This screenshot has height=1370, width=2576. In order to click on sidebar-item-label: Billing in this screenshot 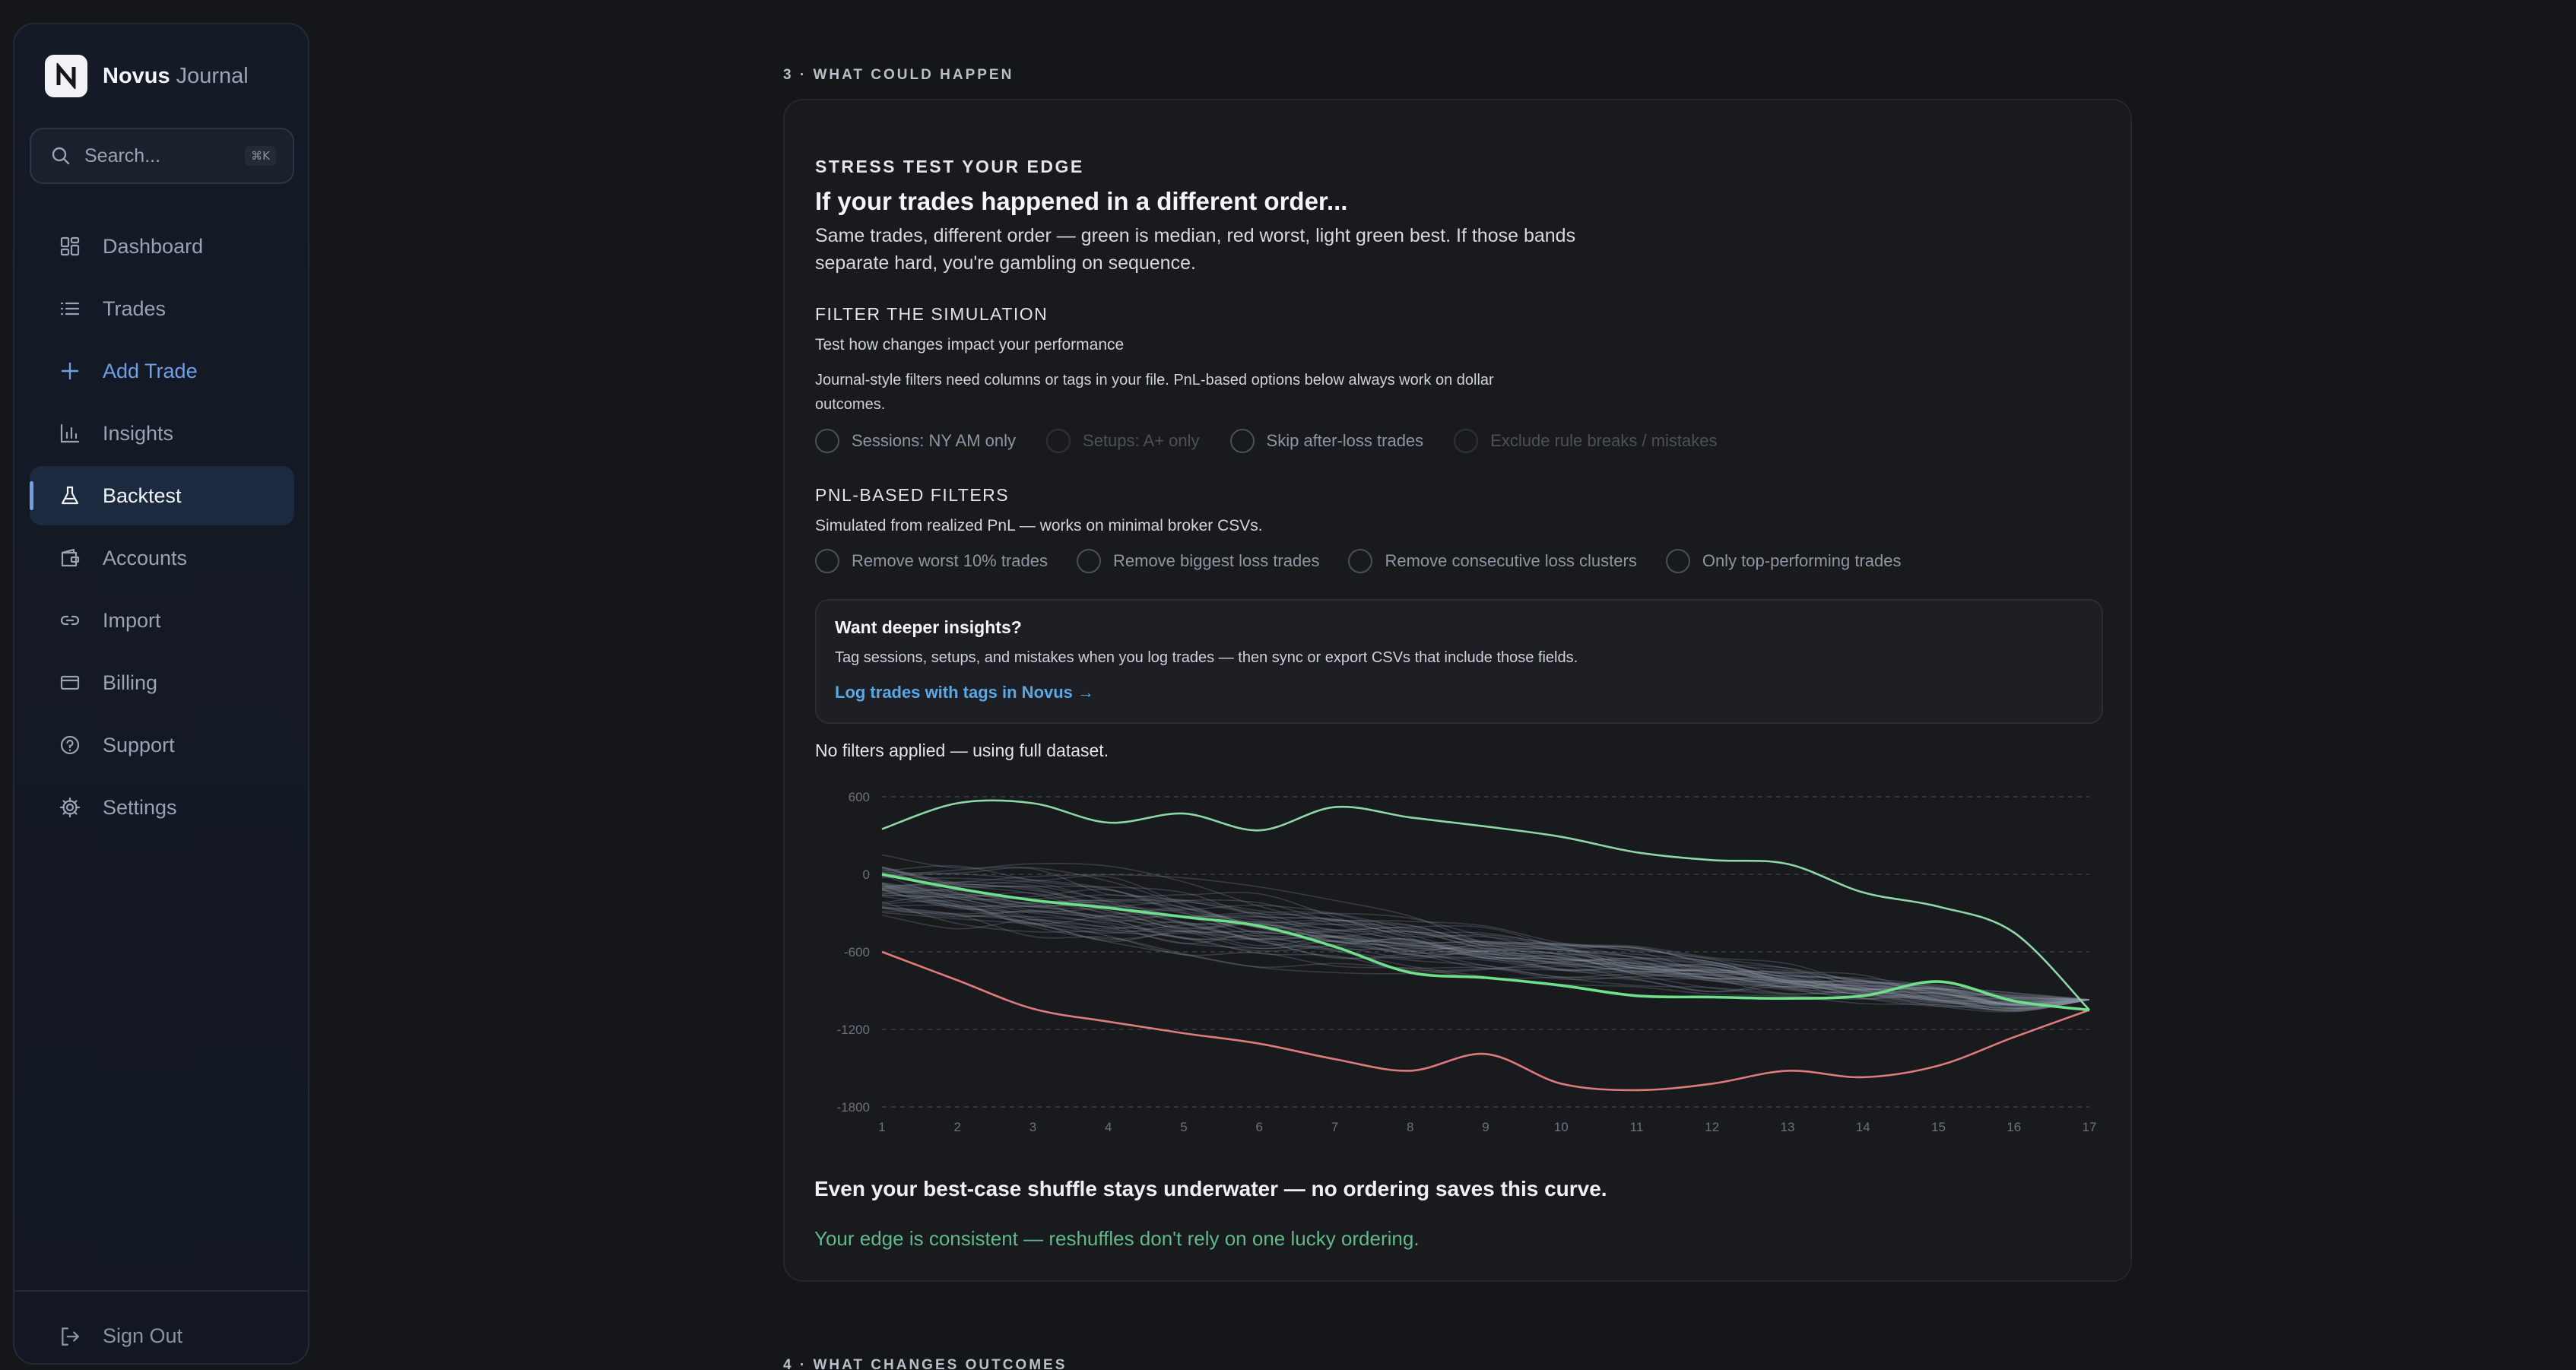, I will do `click(130, 682)`.